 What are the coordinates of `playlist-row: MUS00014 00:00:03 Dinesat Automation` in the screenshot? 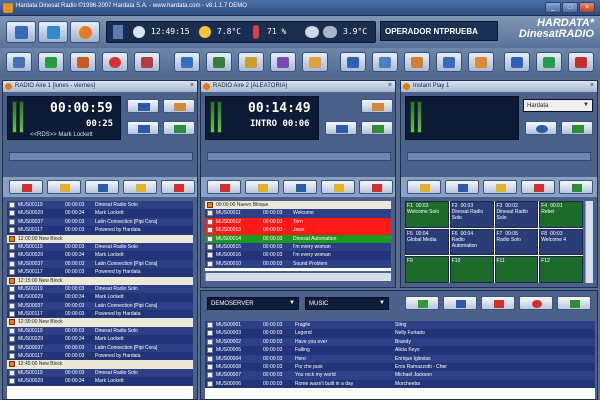 It's located at (298, 238).